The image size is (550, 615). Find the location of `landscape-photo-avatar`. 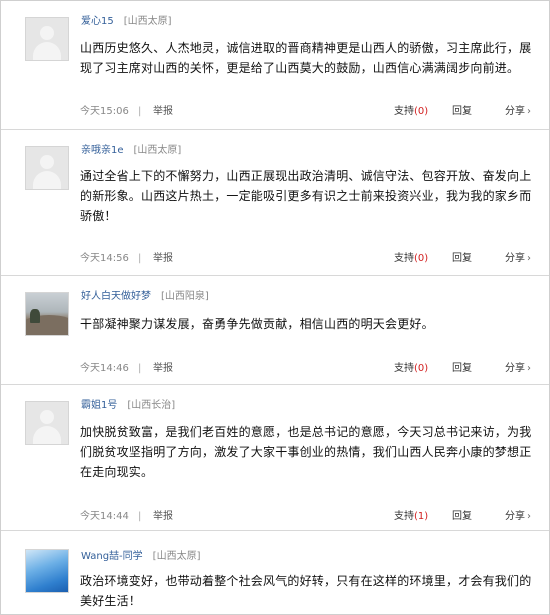

landscape-photo-avatar is located at coordinates (47, 314).